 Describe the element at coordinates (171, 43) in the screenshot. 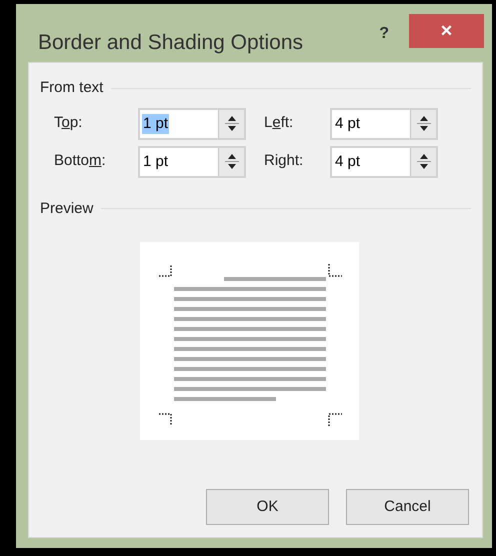

I see `window-title: Border and Shading Options` at that location.